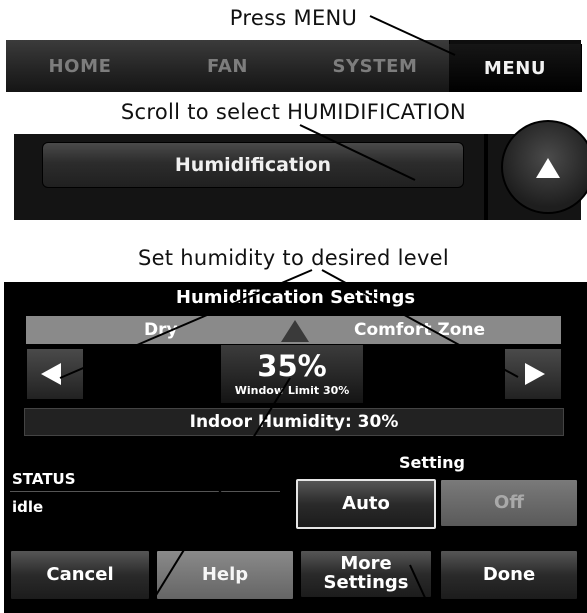 This screenshot has width=587, height=613. What do you see at coordinates (80, 66) in the screenshot?
I see `tab-home: HOME` at bounding box center [80, 66].